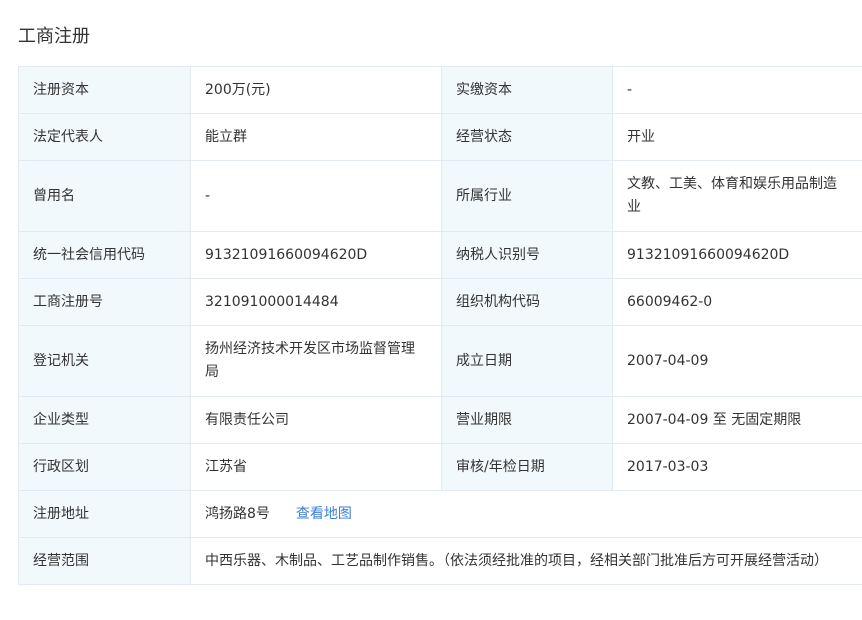 The height and width of the screenshot is (620, 862). What do you see at coordinates (316, 137) in the screenshot?
I see `value-legal-representative: 能立群` at bounding box center [316, 137].